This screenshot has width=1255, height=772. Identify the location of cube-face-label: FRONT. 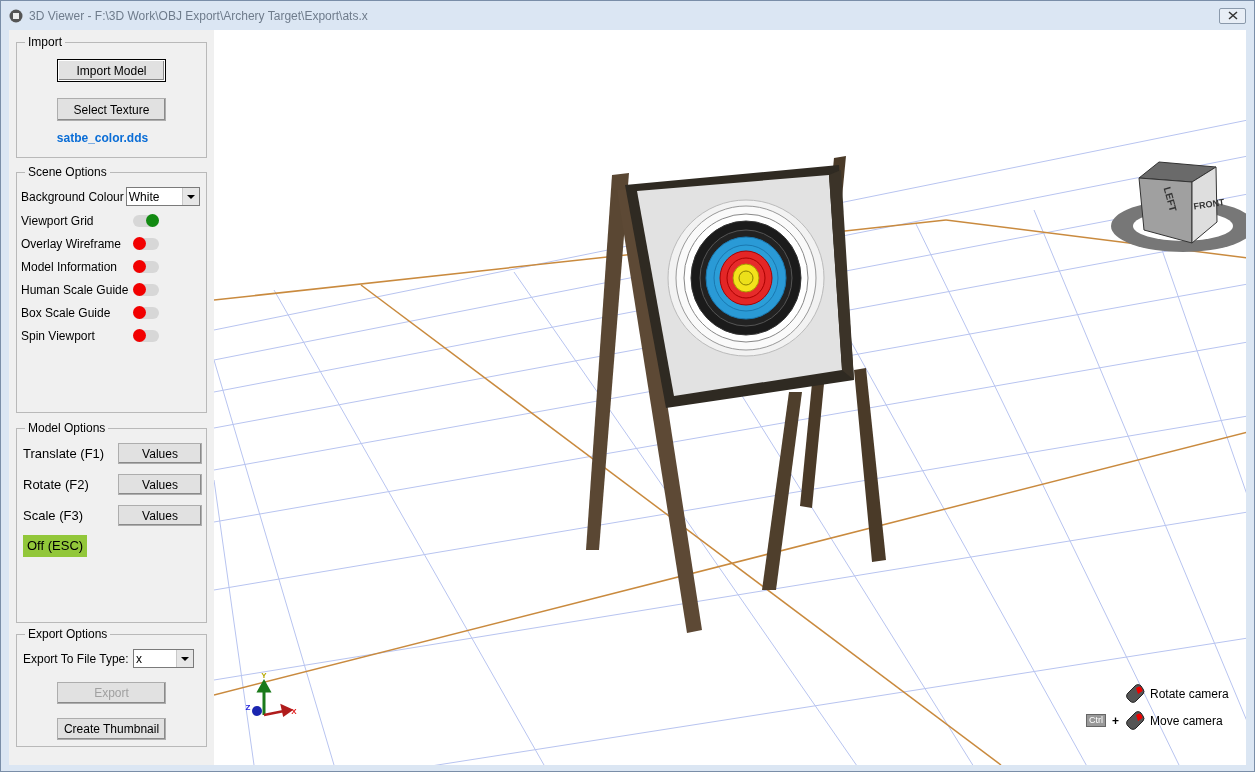
(1209, 204).